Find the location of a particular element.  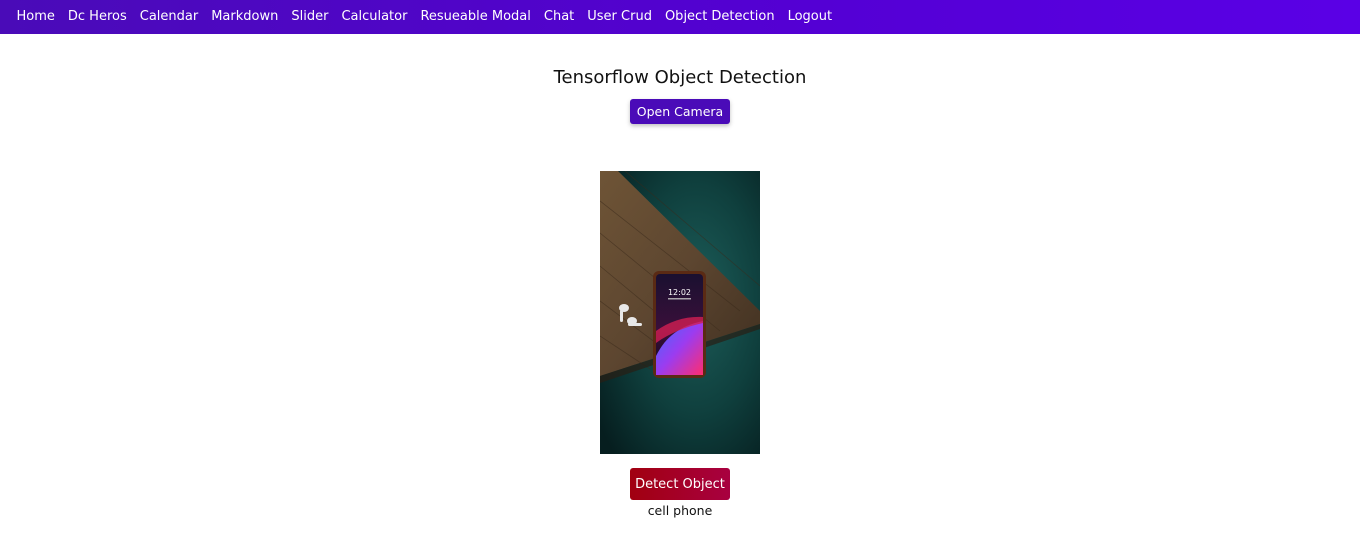

nav-link-logout: Logout is located at coordinates (810, 17).